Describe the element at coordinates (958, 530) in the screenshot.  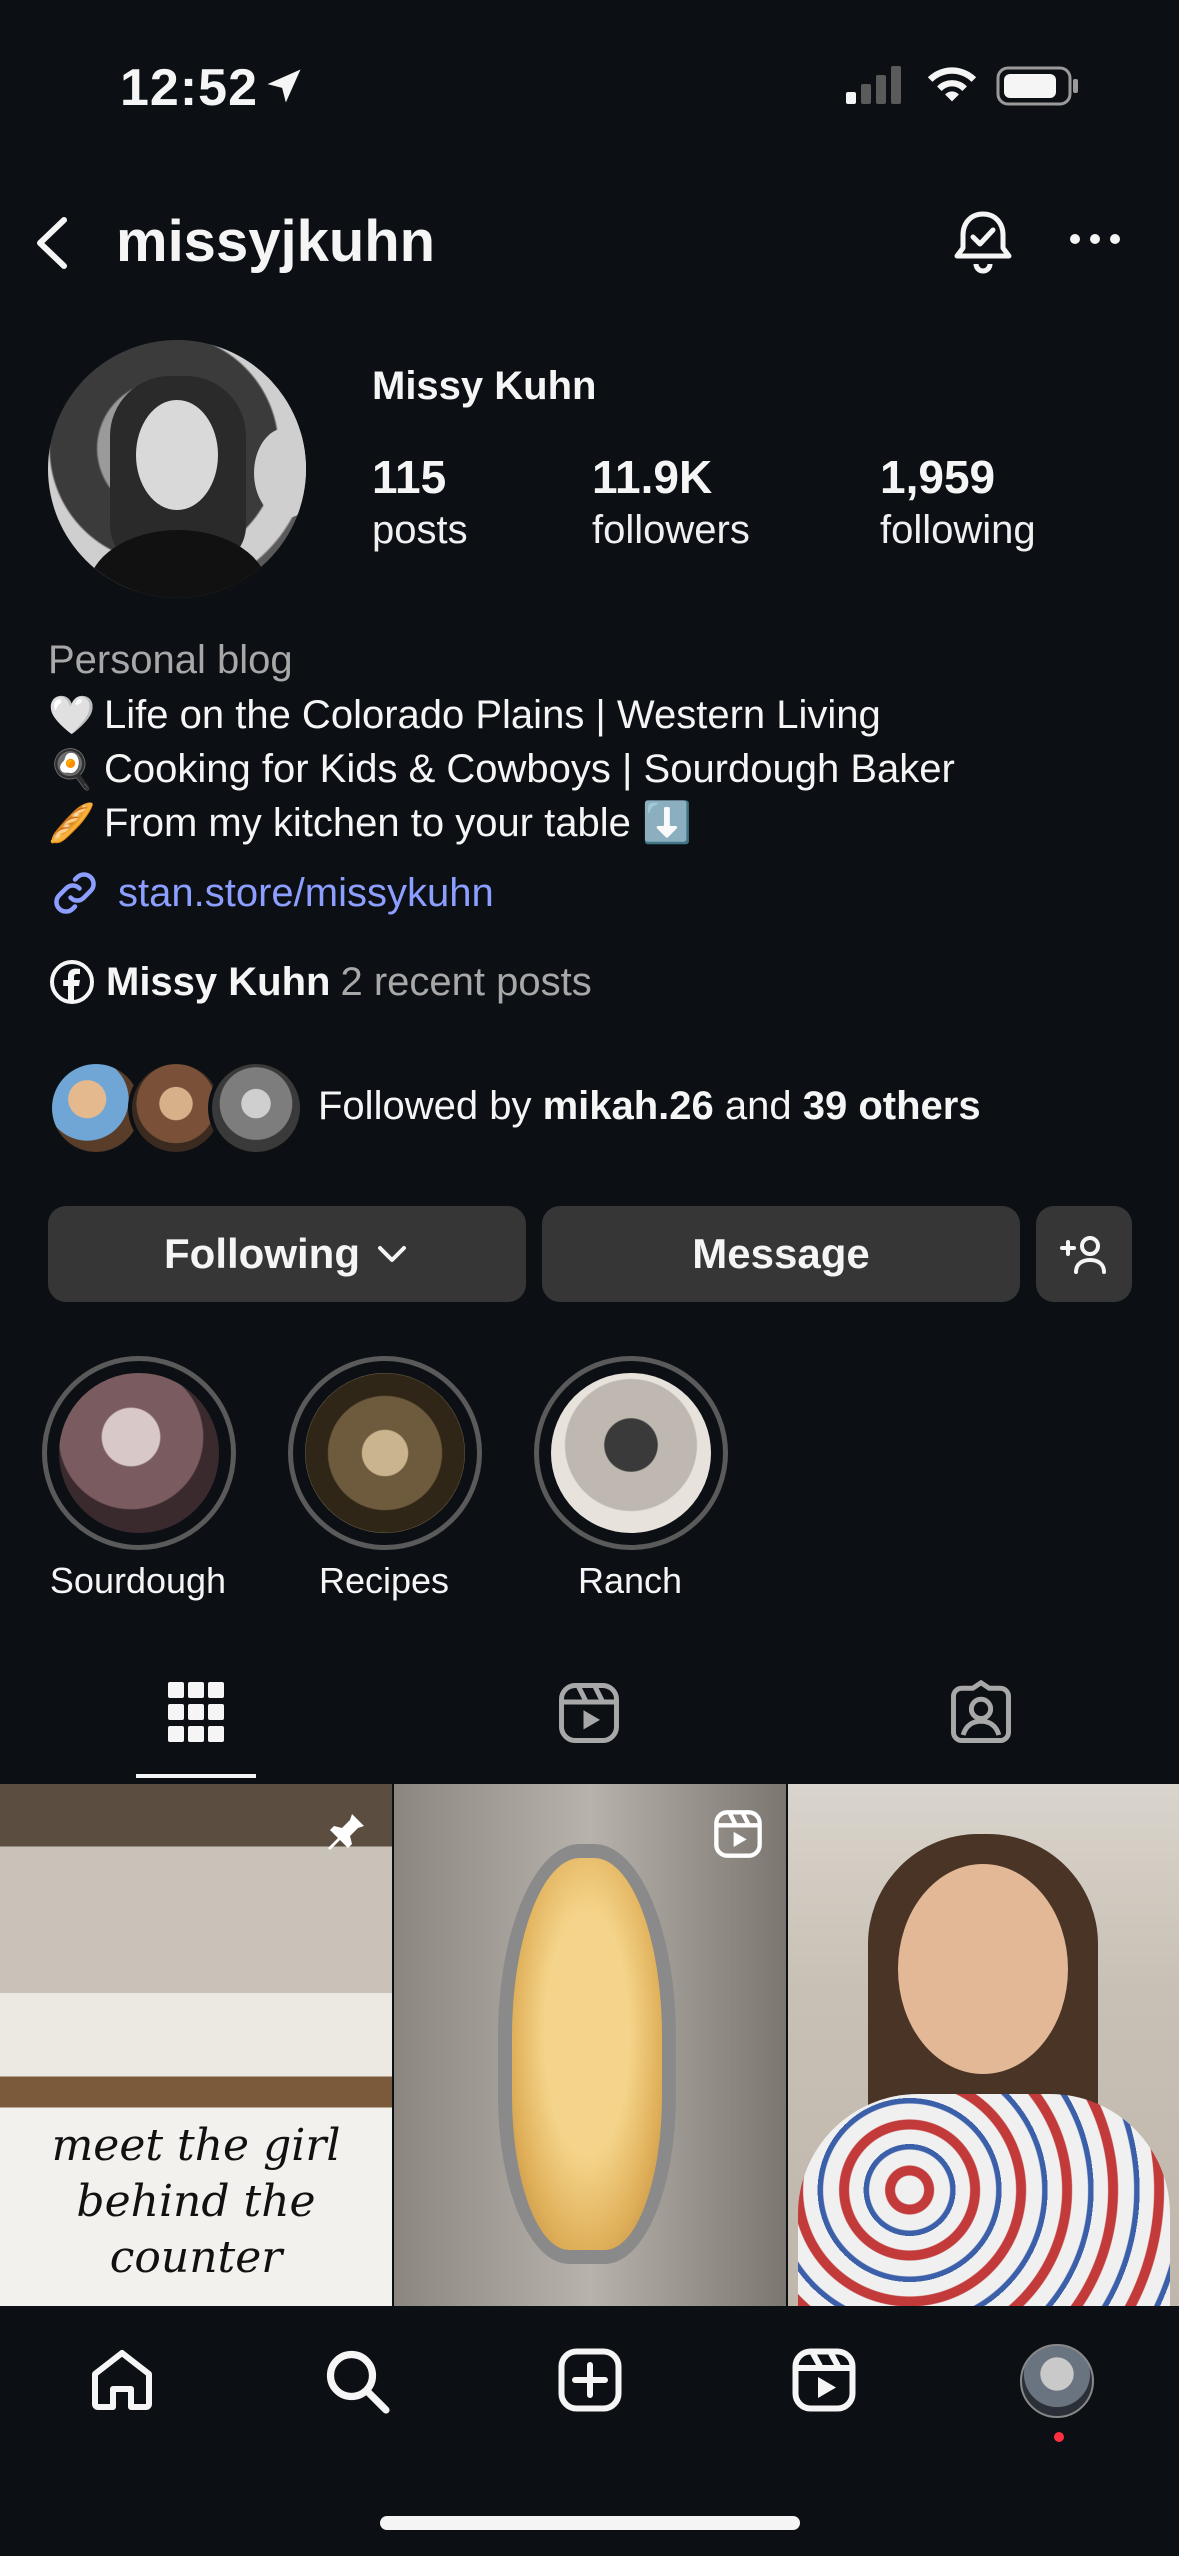
I see `following-label: following` at that location.